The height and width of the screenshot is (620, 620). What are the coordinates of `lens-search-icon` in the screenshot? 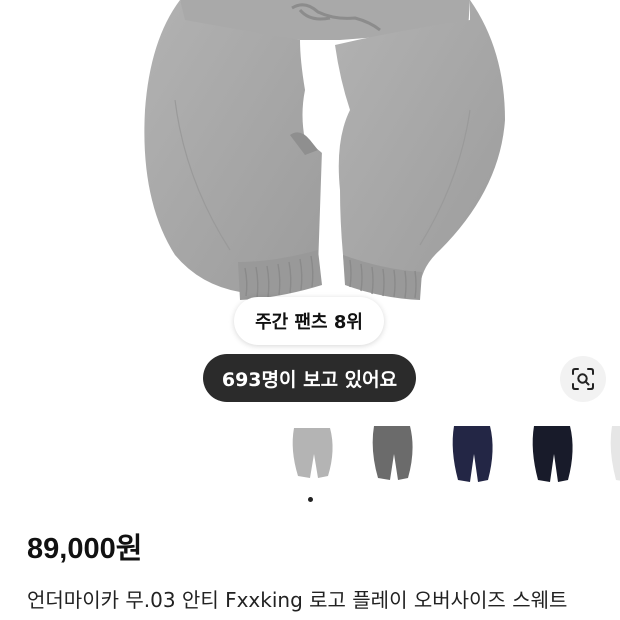 It's located at (583, 379).